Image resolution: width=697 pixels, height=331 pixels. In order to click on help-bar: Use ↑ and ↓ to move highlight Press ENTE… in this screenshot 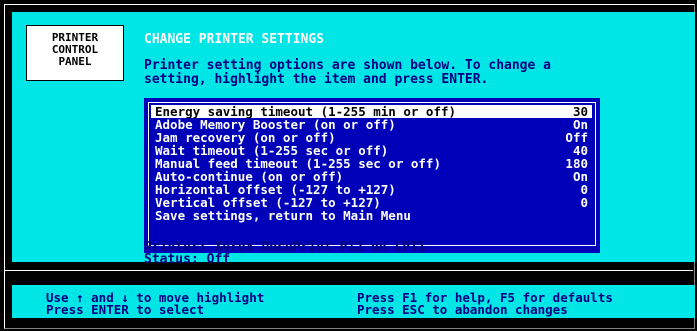, I will do `click(353, 301)`.